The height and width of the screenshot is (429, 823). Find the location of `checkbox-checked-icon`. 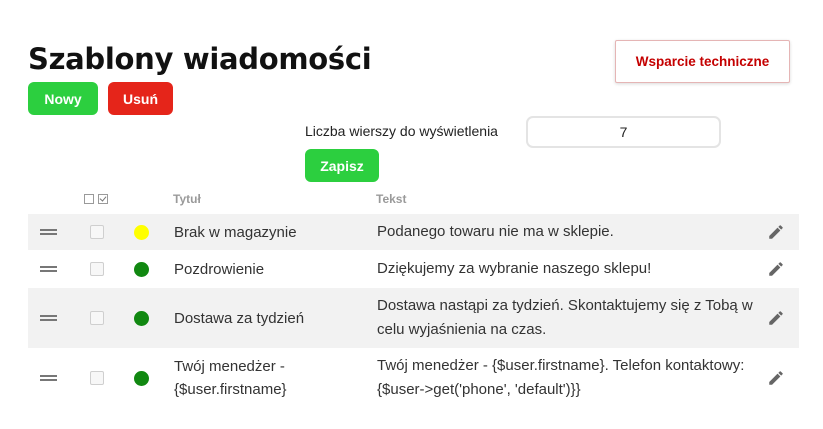

checkbox-checked-icon is located at coordinates (103, 199).